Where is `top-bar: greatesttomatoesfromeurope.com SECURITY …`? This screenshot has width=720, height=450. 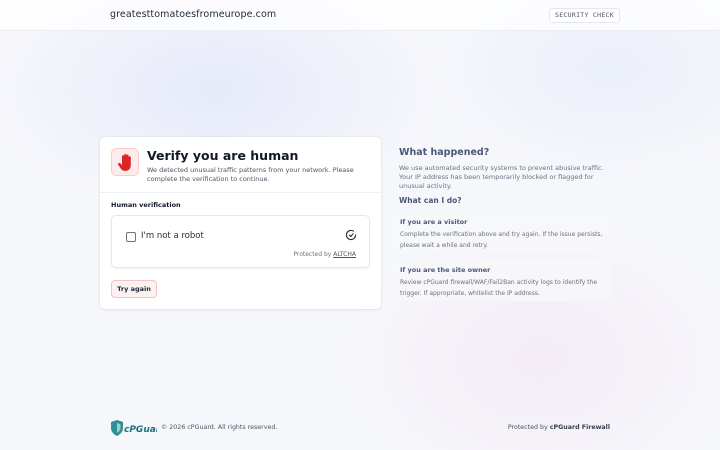 top-bar: greatesttomatoesfromeurope.com SECURITY … is located at coordinates (360, 15).